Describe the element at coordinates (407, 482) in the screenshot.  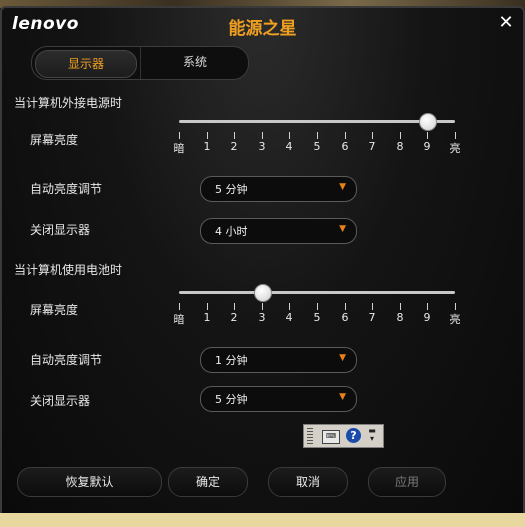
I see `apply-button: 应用` at that location.